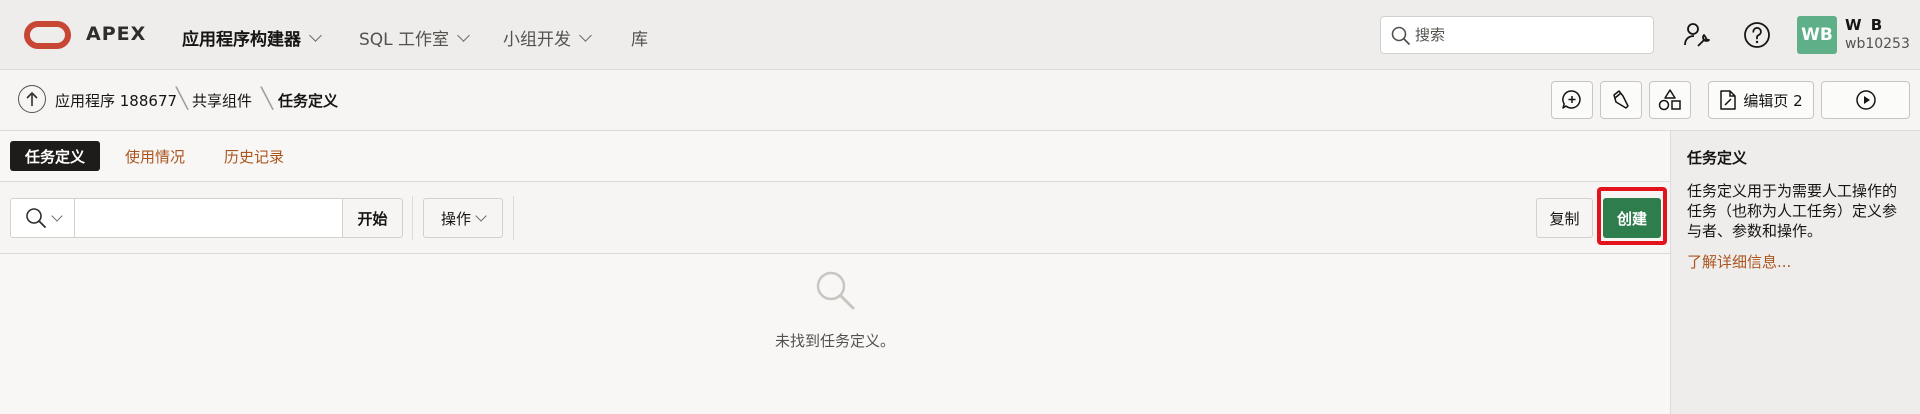 The width and height of the screenshot is (1920, 414). I want to click on breadcrumb-application: 应用程序 188677, so click(116, 100).